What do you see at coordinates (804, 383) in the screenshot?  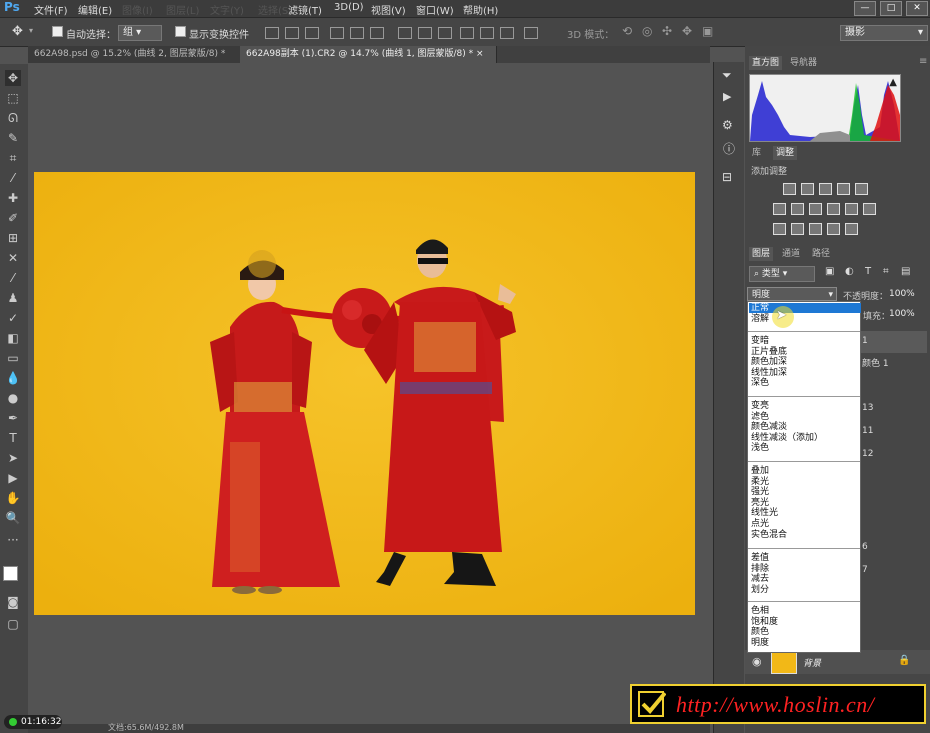 I see `blend-mode-option: 深色` at bounding box center [804, 383].